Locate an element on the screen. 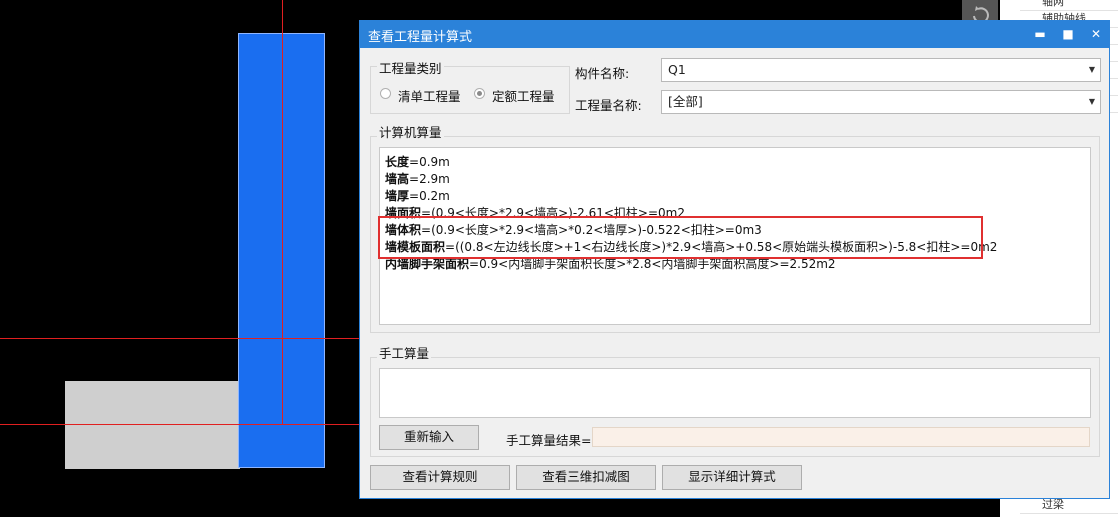 Image resolution: width=1118 pixels, height=517 pixels. radio-quota-quantity-label: 定额工程量 is located at coordinates (523, 95).